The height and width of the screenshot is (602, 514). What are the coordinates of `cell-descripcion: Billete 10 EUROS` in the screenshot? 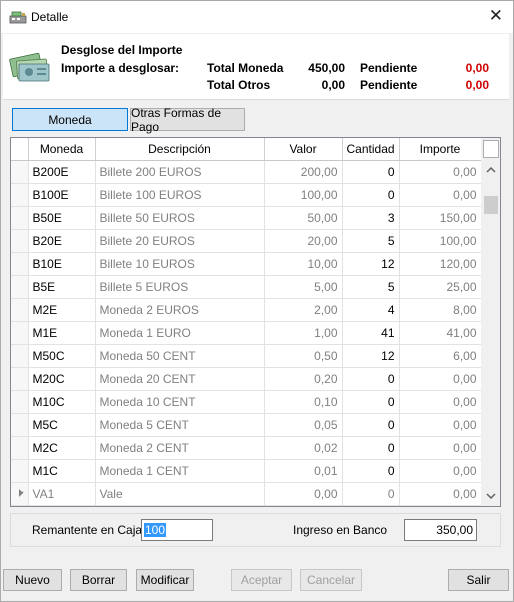 It's located at (180, 264).